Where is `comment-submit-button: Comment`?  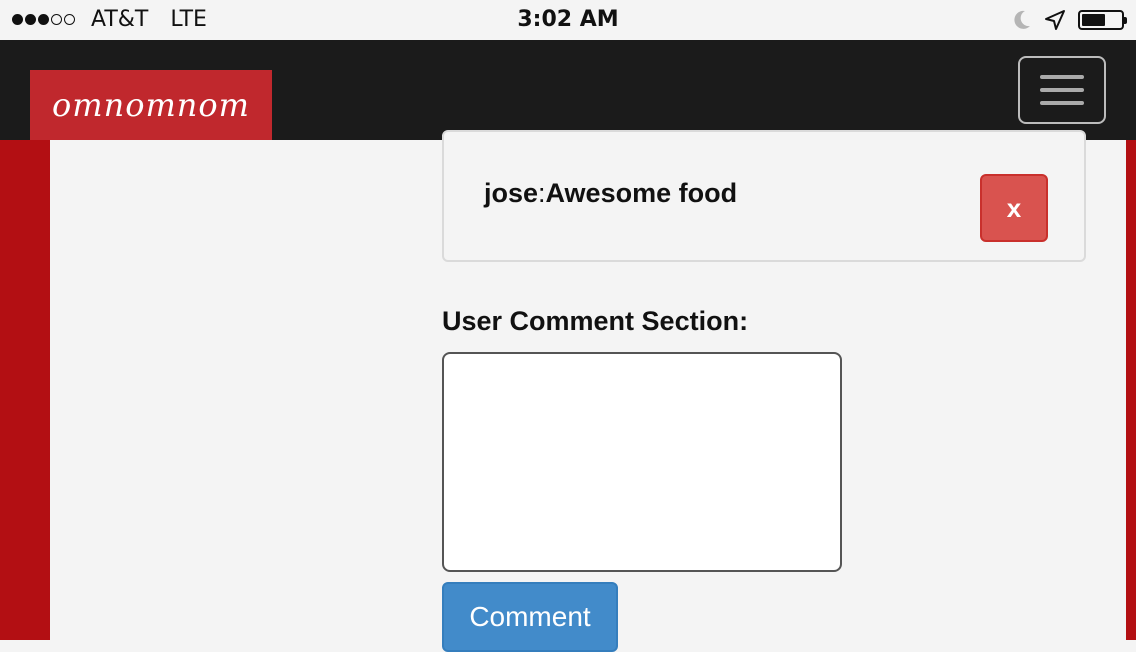
comment-submit-button: Comment is located at coordinates (530, 617).